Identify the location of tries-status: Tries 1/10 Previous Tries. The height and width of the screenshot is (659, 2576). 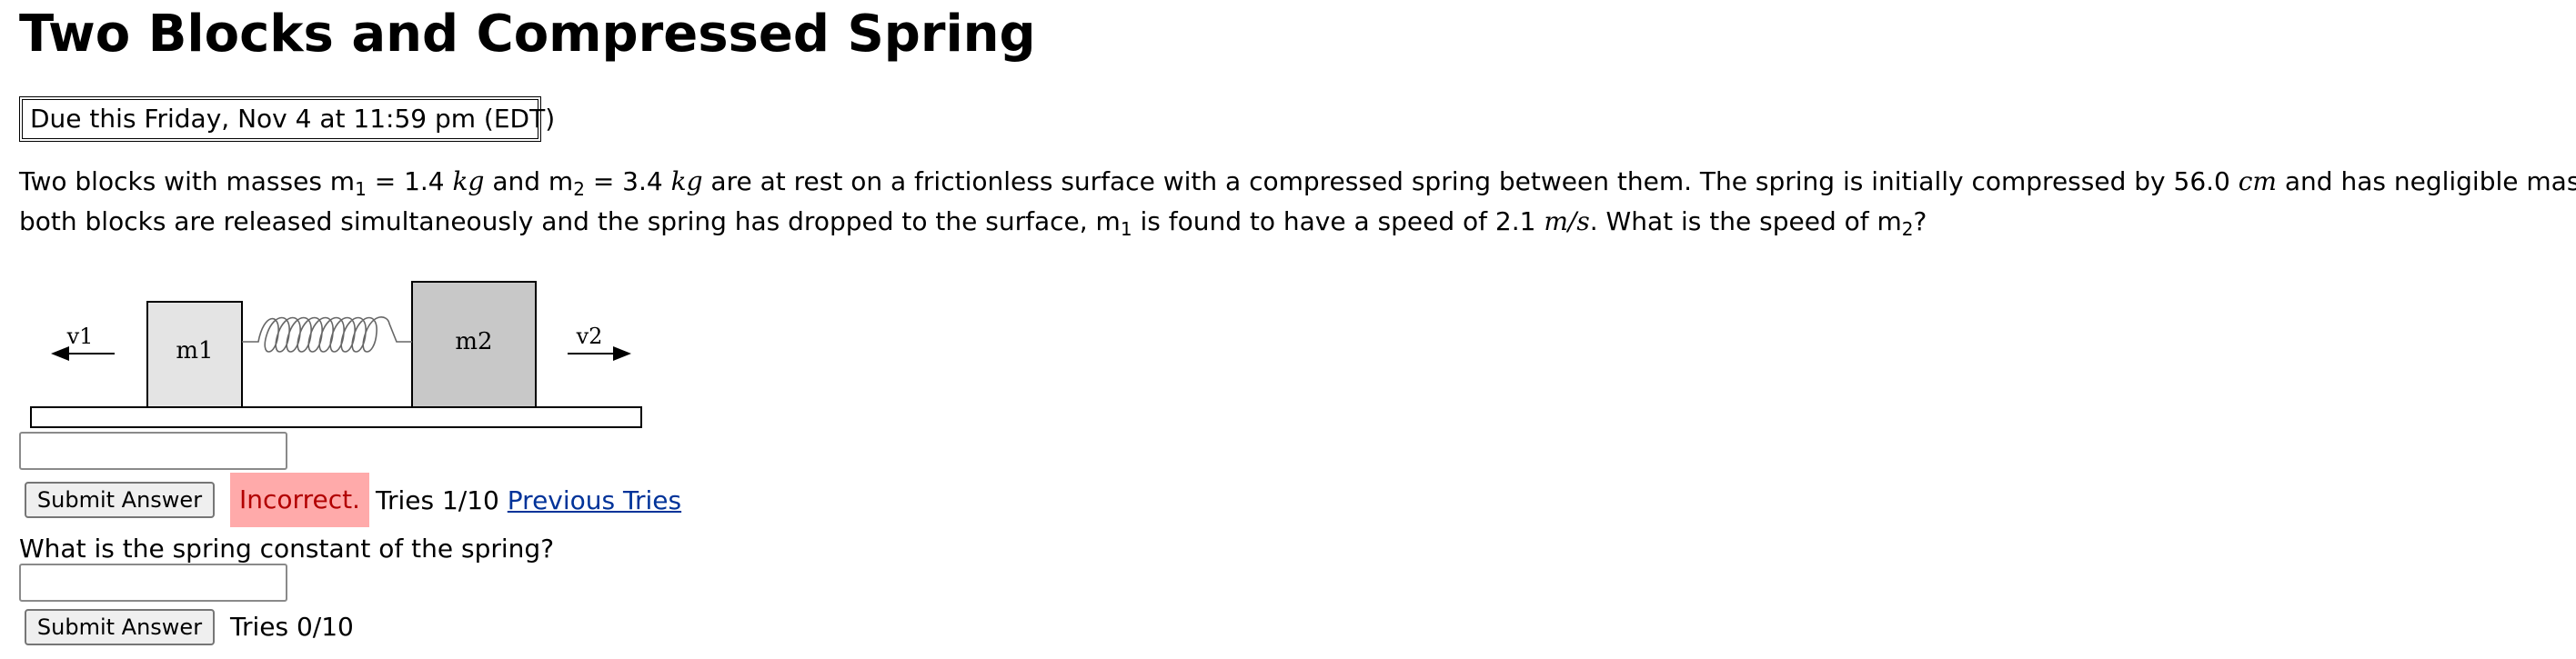
(528, 501).